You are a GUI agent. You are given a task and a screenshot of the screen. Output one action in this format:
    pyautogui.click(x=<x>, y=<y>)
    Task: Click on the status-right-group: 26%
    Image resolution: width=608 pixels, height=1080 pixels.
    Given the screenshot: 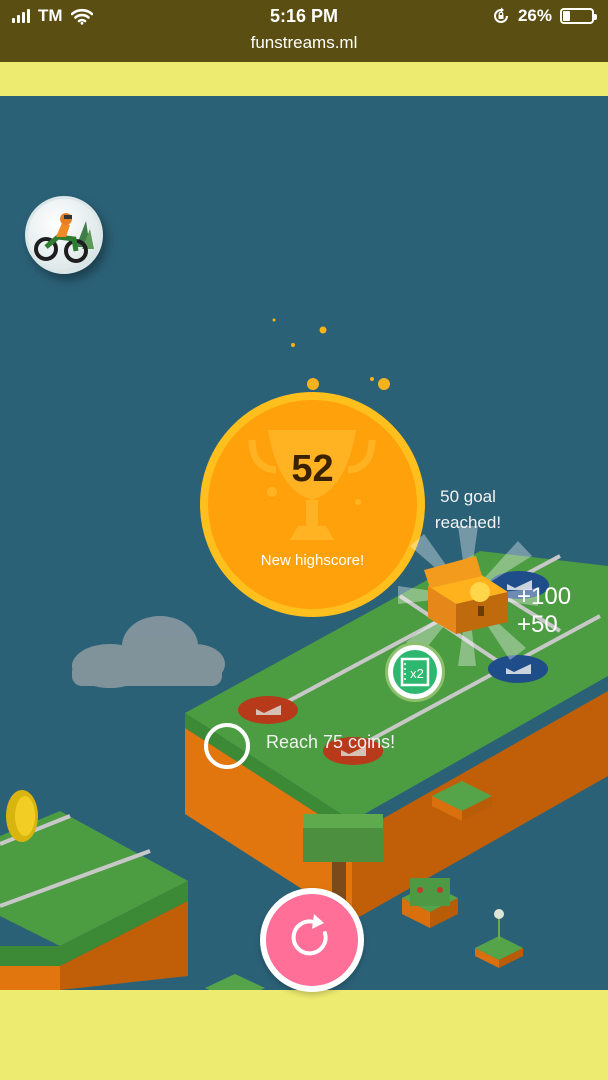 What is the action you would take?
    pyautogui.click(x=544, y=16)
    